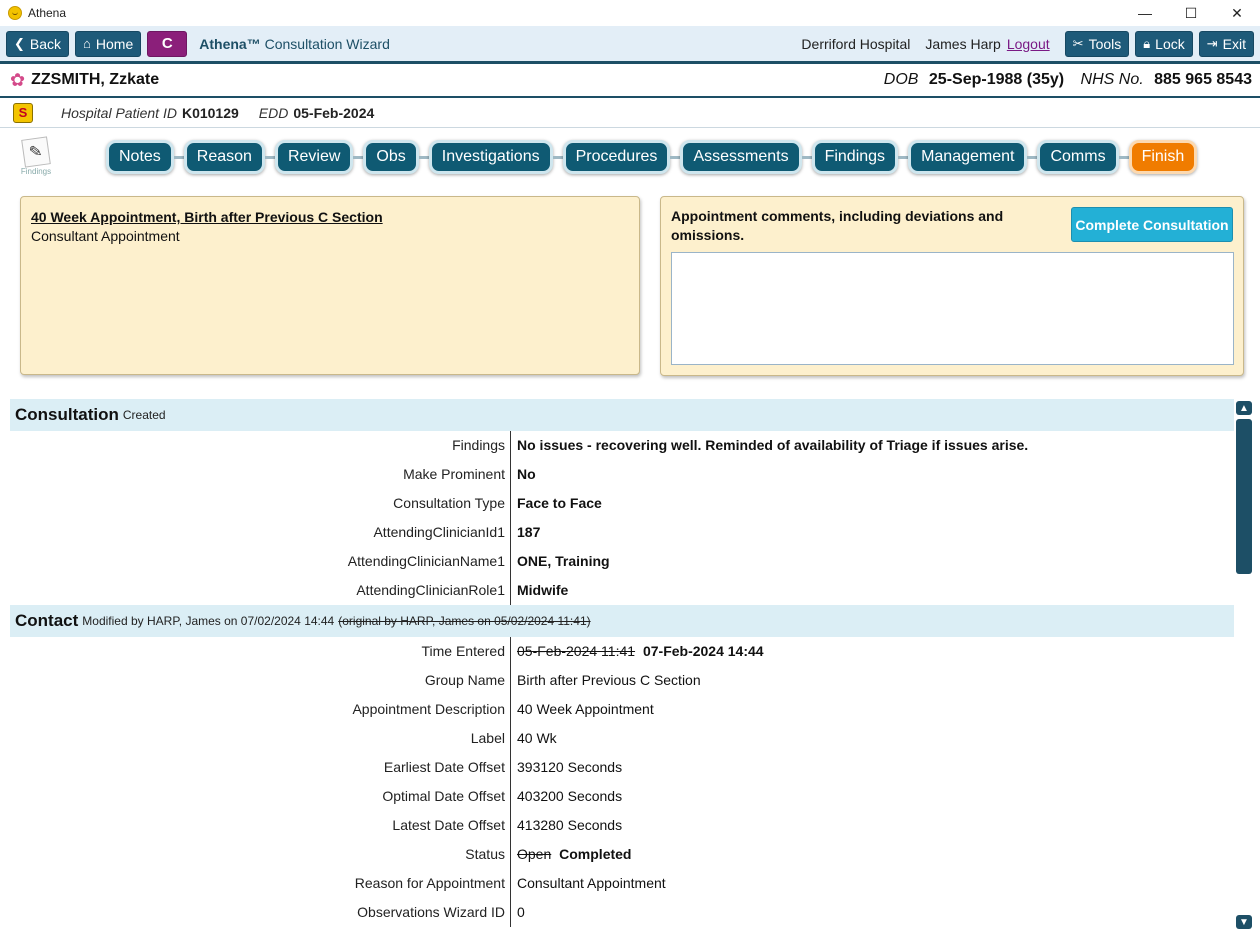 The height and width of the screenshot is (940, 1260). What do you see at coordinates (872, 709) in the screenshot?
I see `detail-value: 40 Week Appointment` at bounding box center [872, 709].